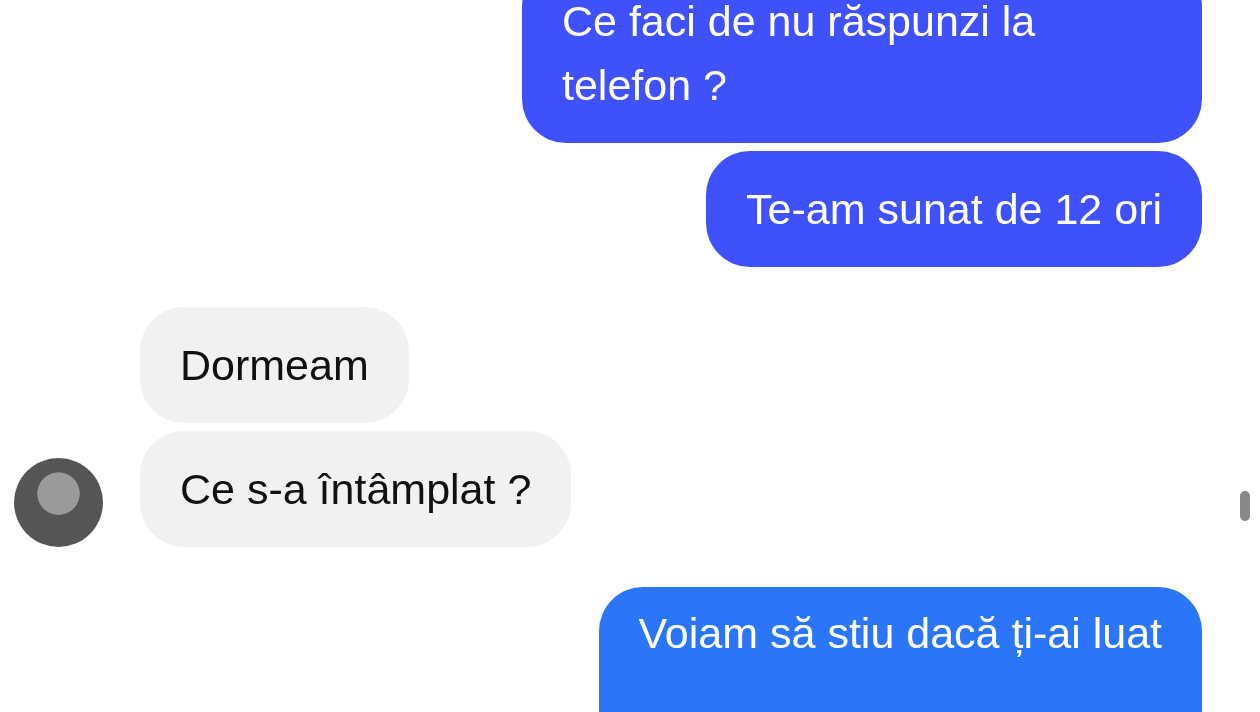 This screenshot has height=712, width=1260. What do you see at coordinates (274, 365) in the screenshot?
I see `message-bubble: Dormeam` at bounding box center [274, 365].